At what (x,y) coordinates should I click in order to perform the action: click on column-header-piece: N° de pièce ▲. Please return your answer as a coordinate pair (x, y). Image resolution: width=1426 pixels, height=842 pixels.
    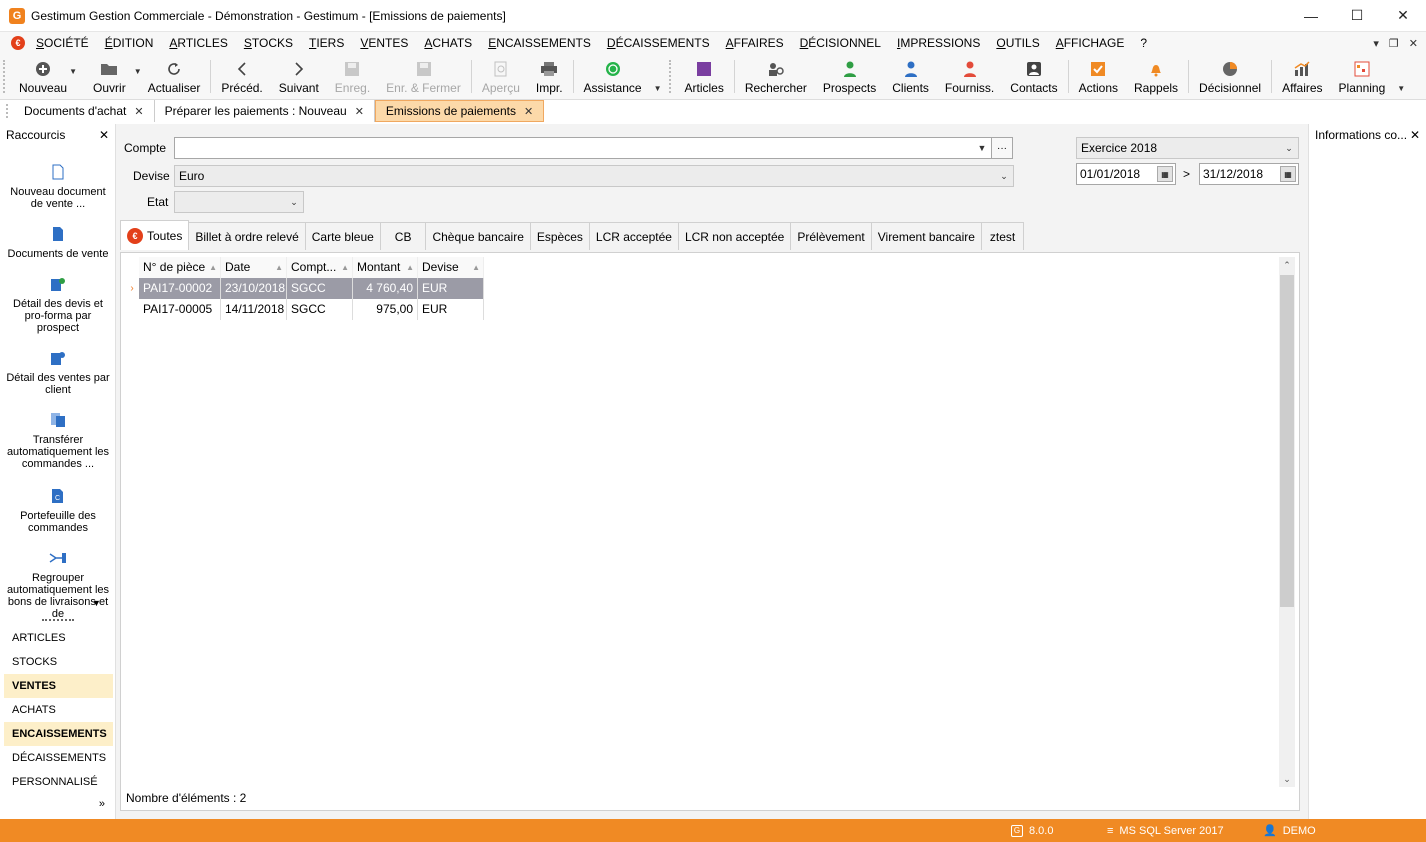
    Looking at the image, I should click on (180, 267).